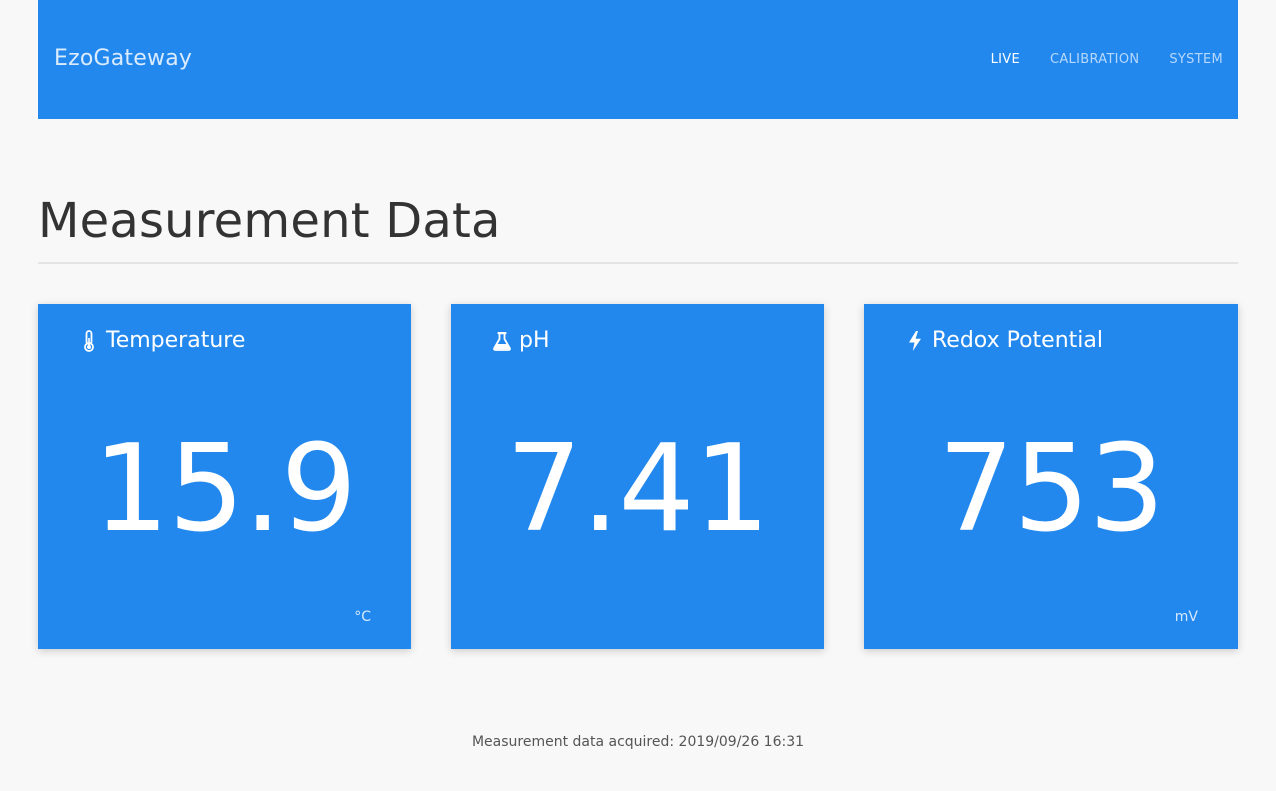 The height and width of the screenshot is (791, 1276). Describe the element at coordinates (1186, 617) in the screenshot. I see `redox-unit: mV` at that location.